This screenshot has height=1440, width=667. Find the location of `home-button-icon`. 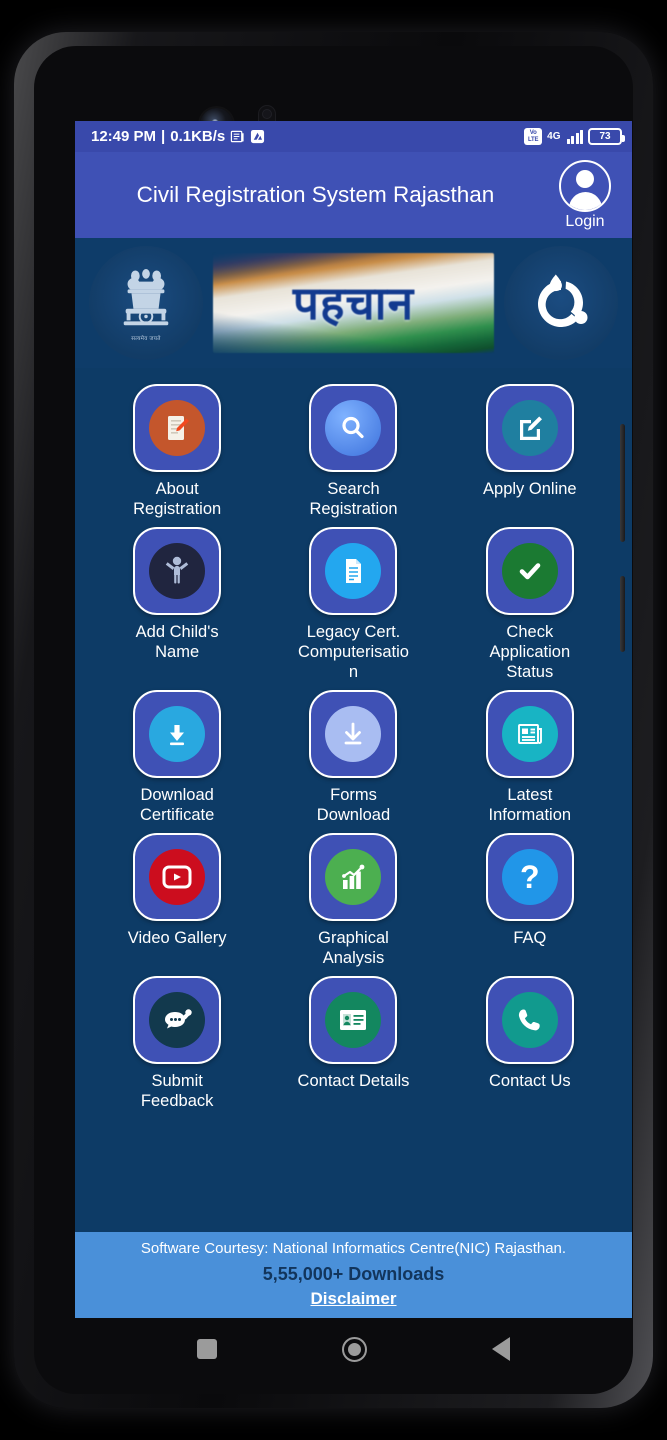

home-button-icon is located at coordinates (354, 1349).